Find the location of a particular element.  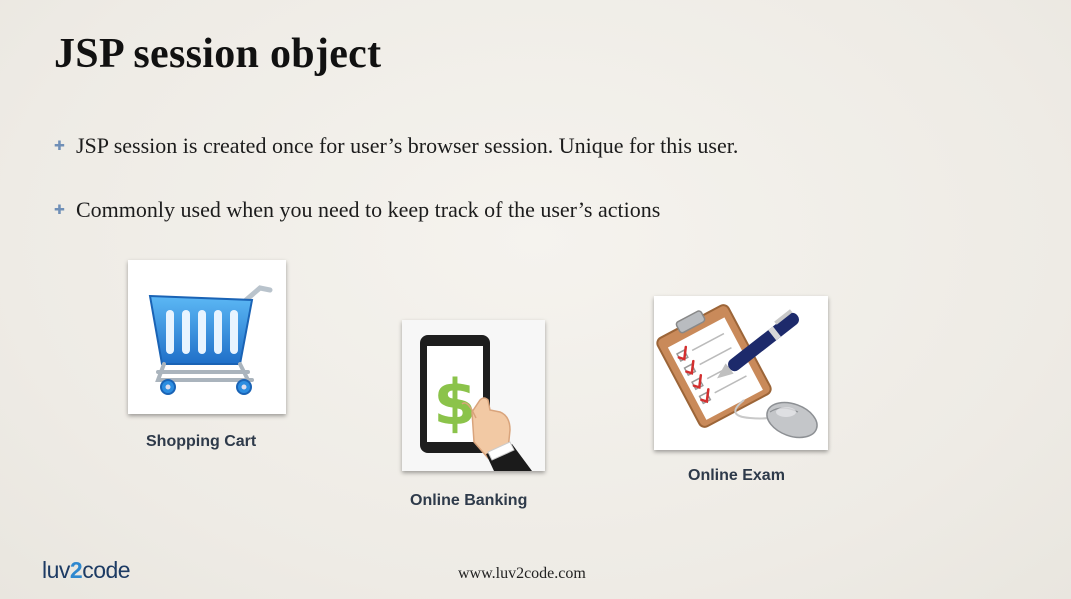

clipboard-pen-mouse-icon is located at coordinates (737, 371).